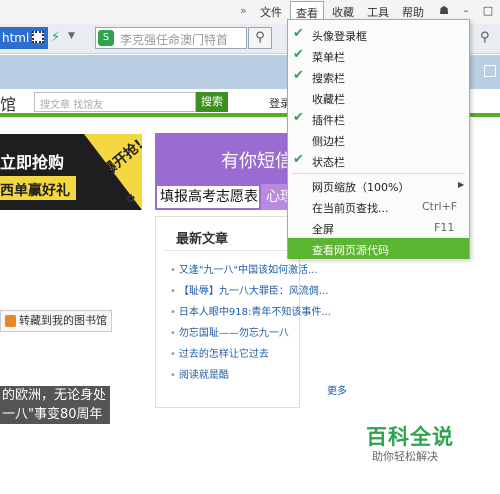 This screenshot has height=494, width=500. I want to click on divider, so click(228, 250).